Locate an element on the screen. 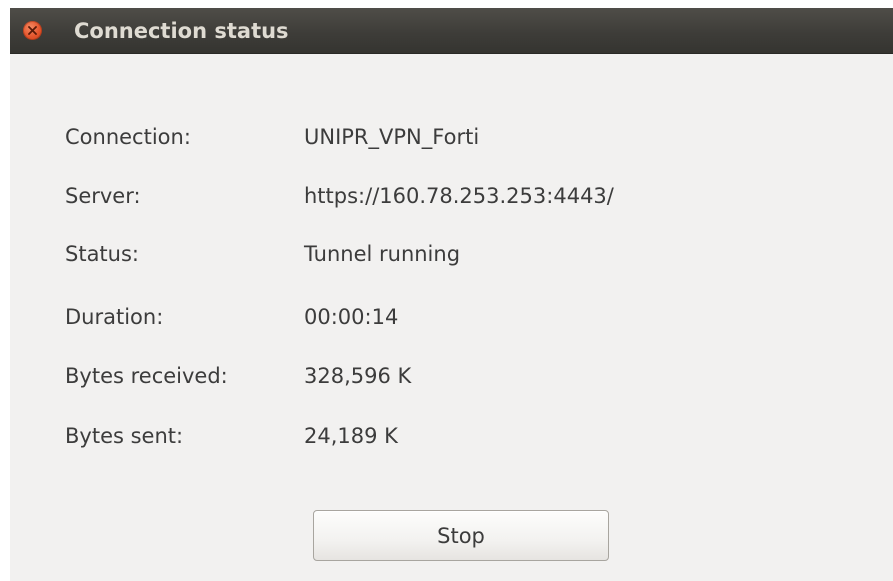  server-value: https://160.78.253.253:4443/ is located at coordinates (459, 196).